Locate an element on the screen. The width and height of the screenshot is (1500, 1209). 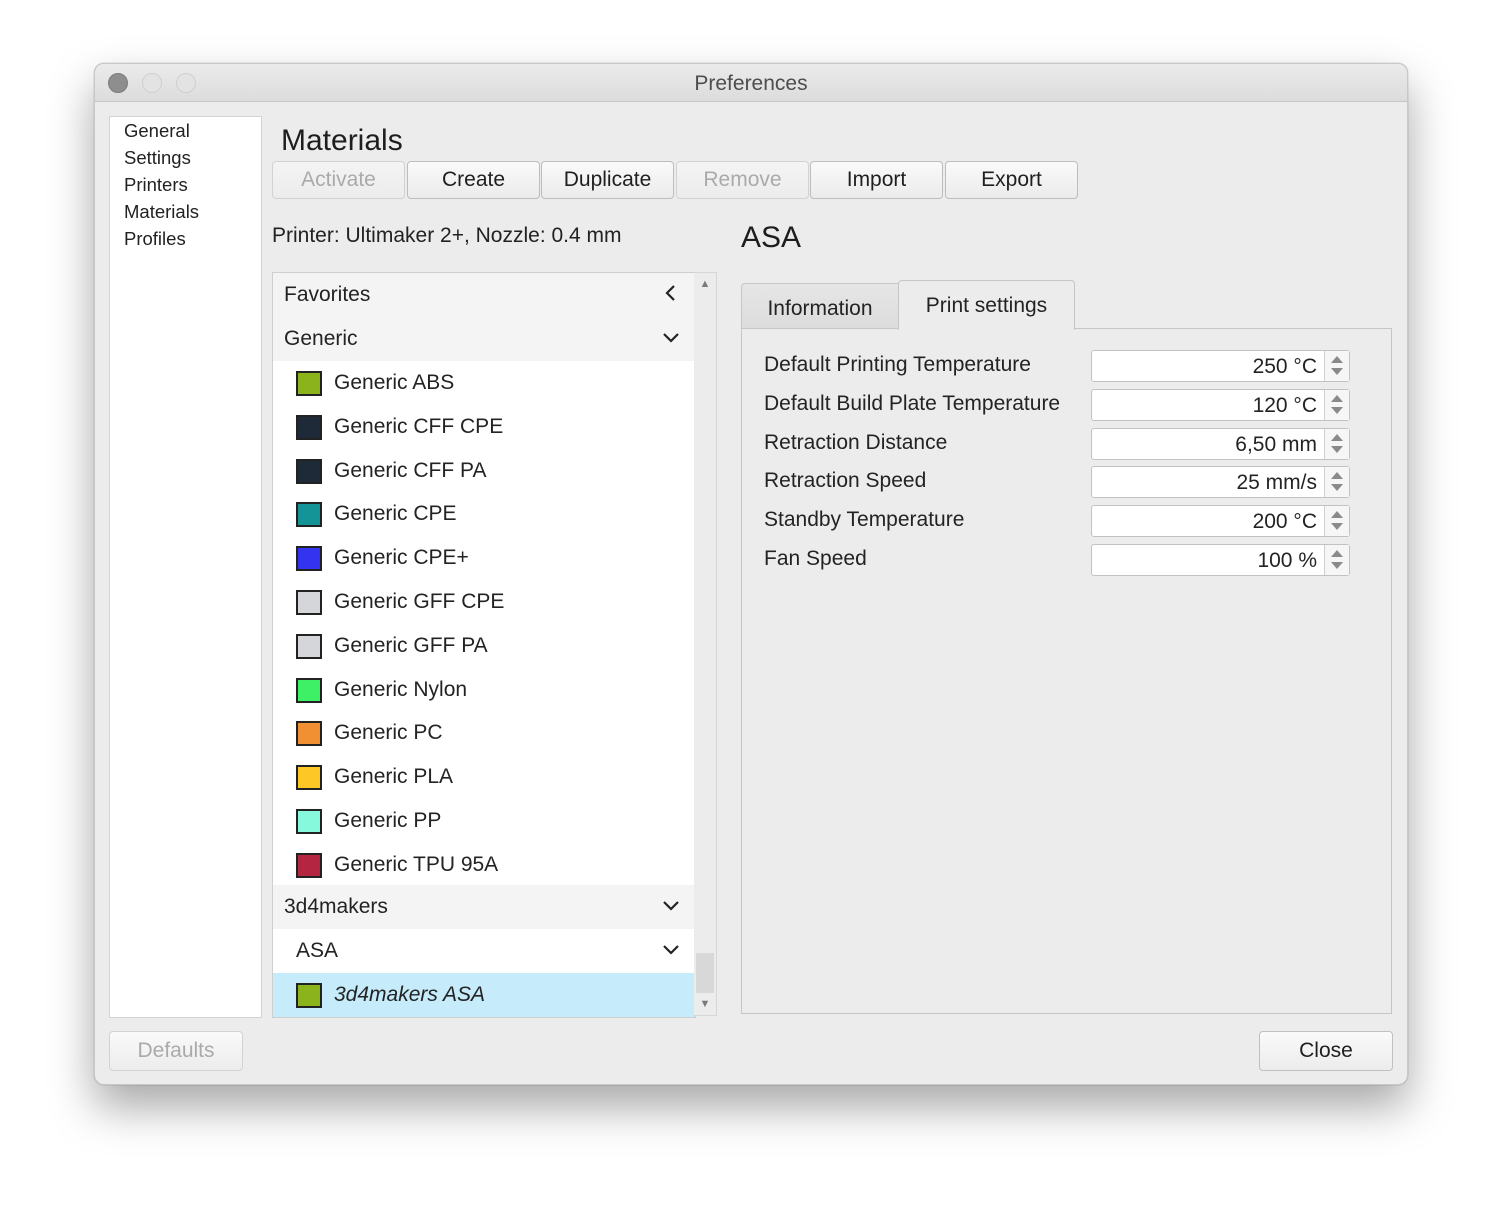
material-item-selected: 3d4makers ASA is located at coordinates (484, 995).